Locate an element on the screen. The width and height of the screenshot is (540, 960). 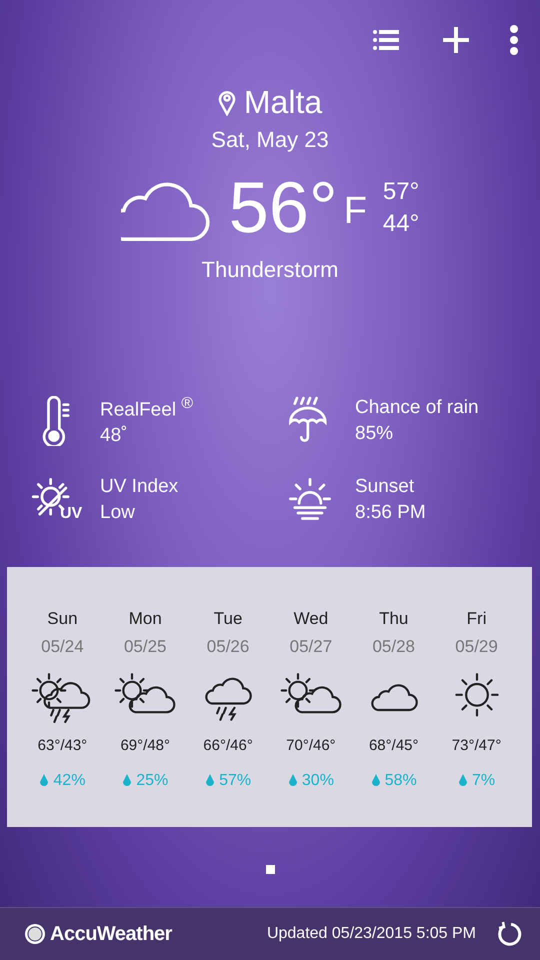
forecast-day: Thu is located at coordinates (393, 619).